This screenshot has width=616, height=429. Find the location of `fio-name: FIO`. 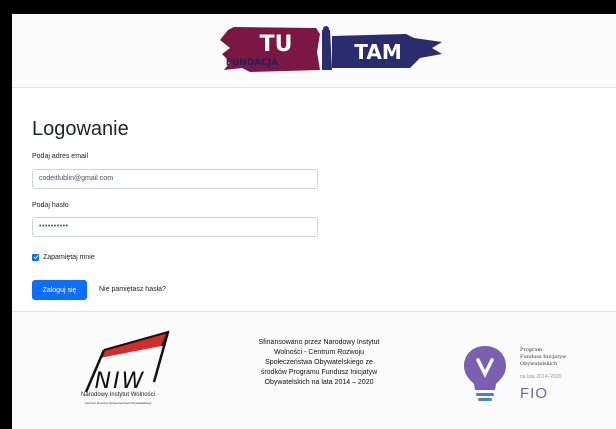

fio-name: FIO is located at coordinates (534, 393).